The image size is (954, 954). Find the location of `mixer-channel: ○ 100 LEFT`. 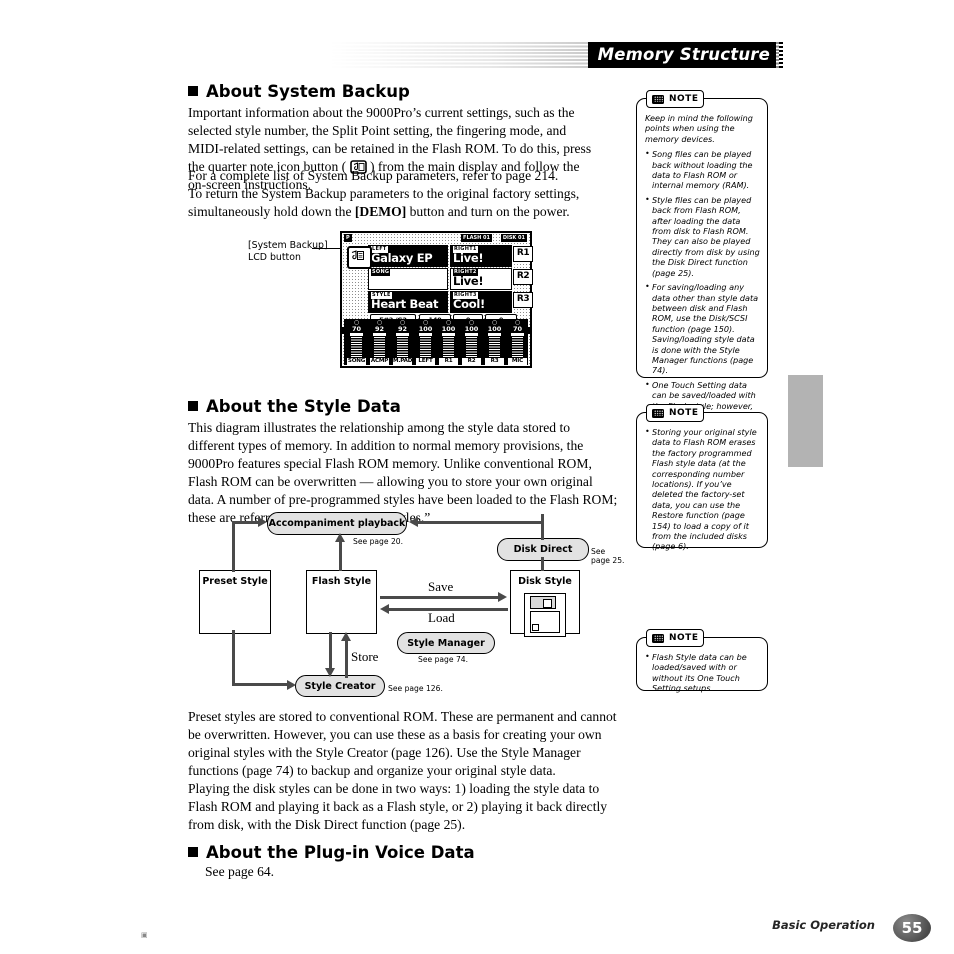

mixer-channel: ○ 100 LEFT is located at coordinates (425, 342).